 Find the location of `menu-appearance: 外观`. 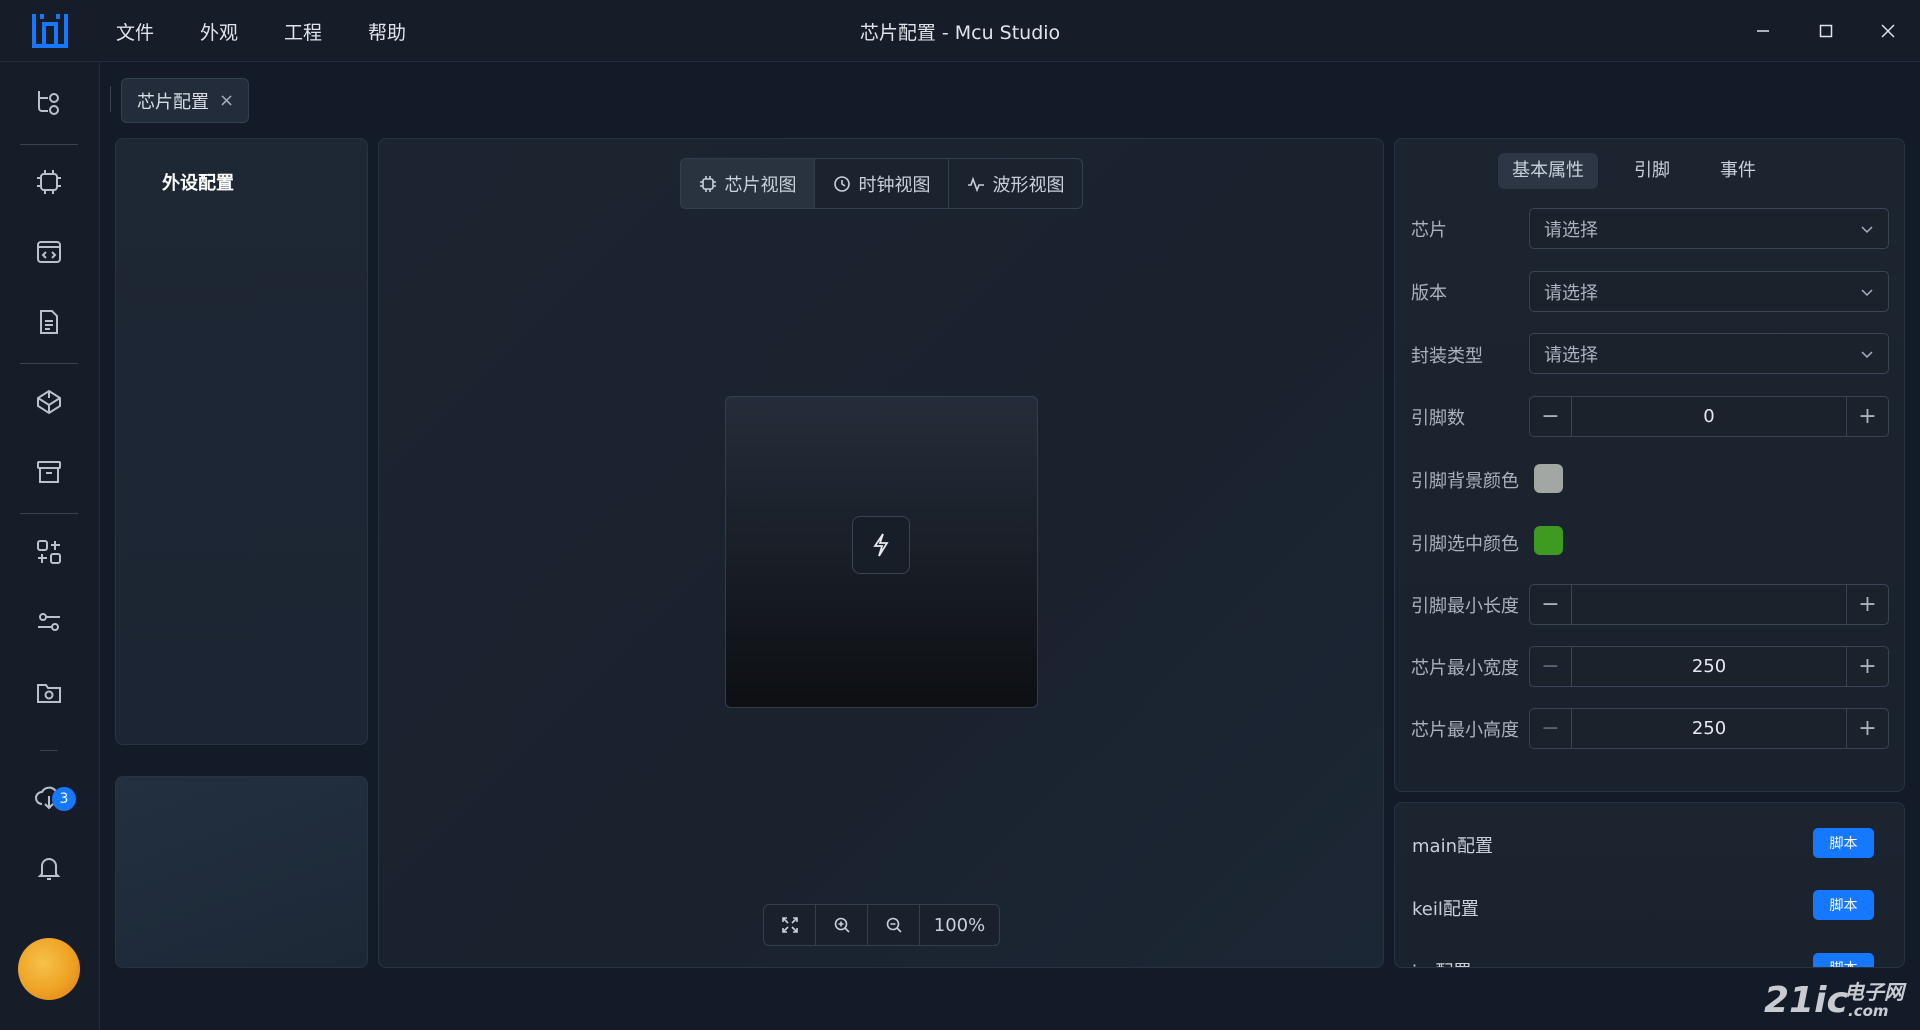

menu-appearance: 外观 is located at coordinates (219, 31).